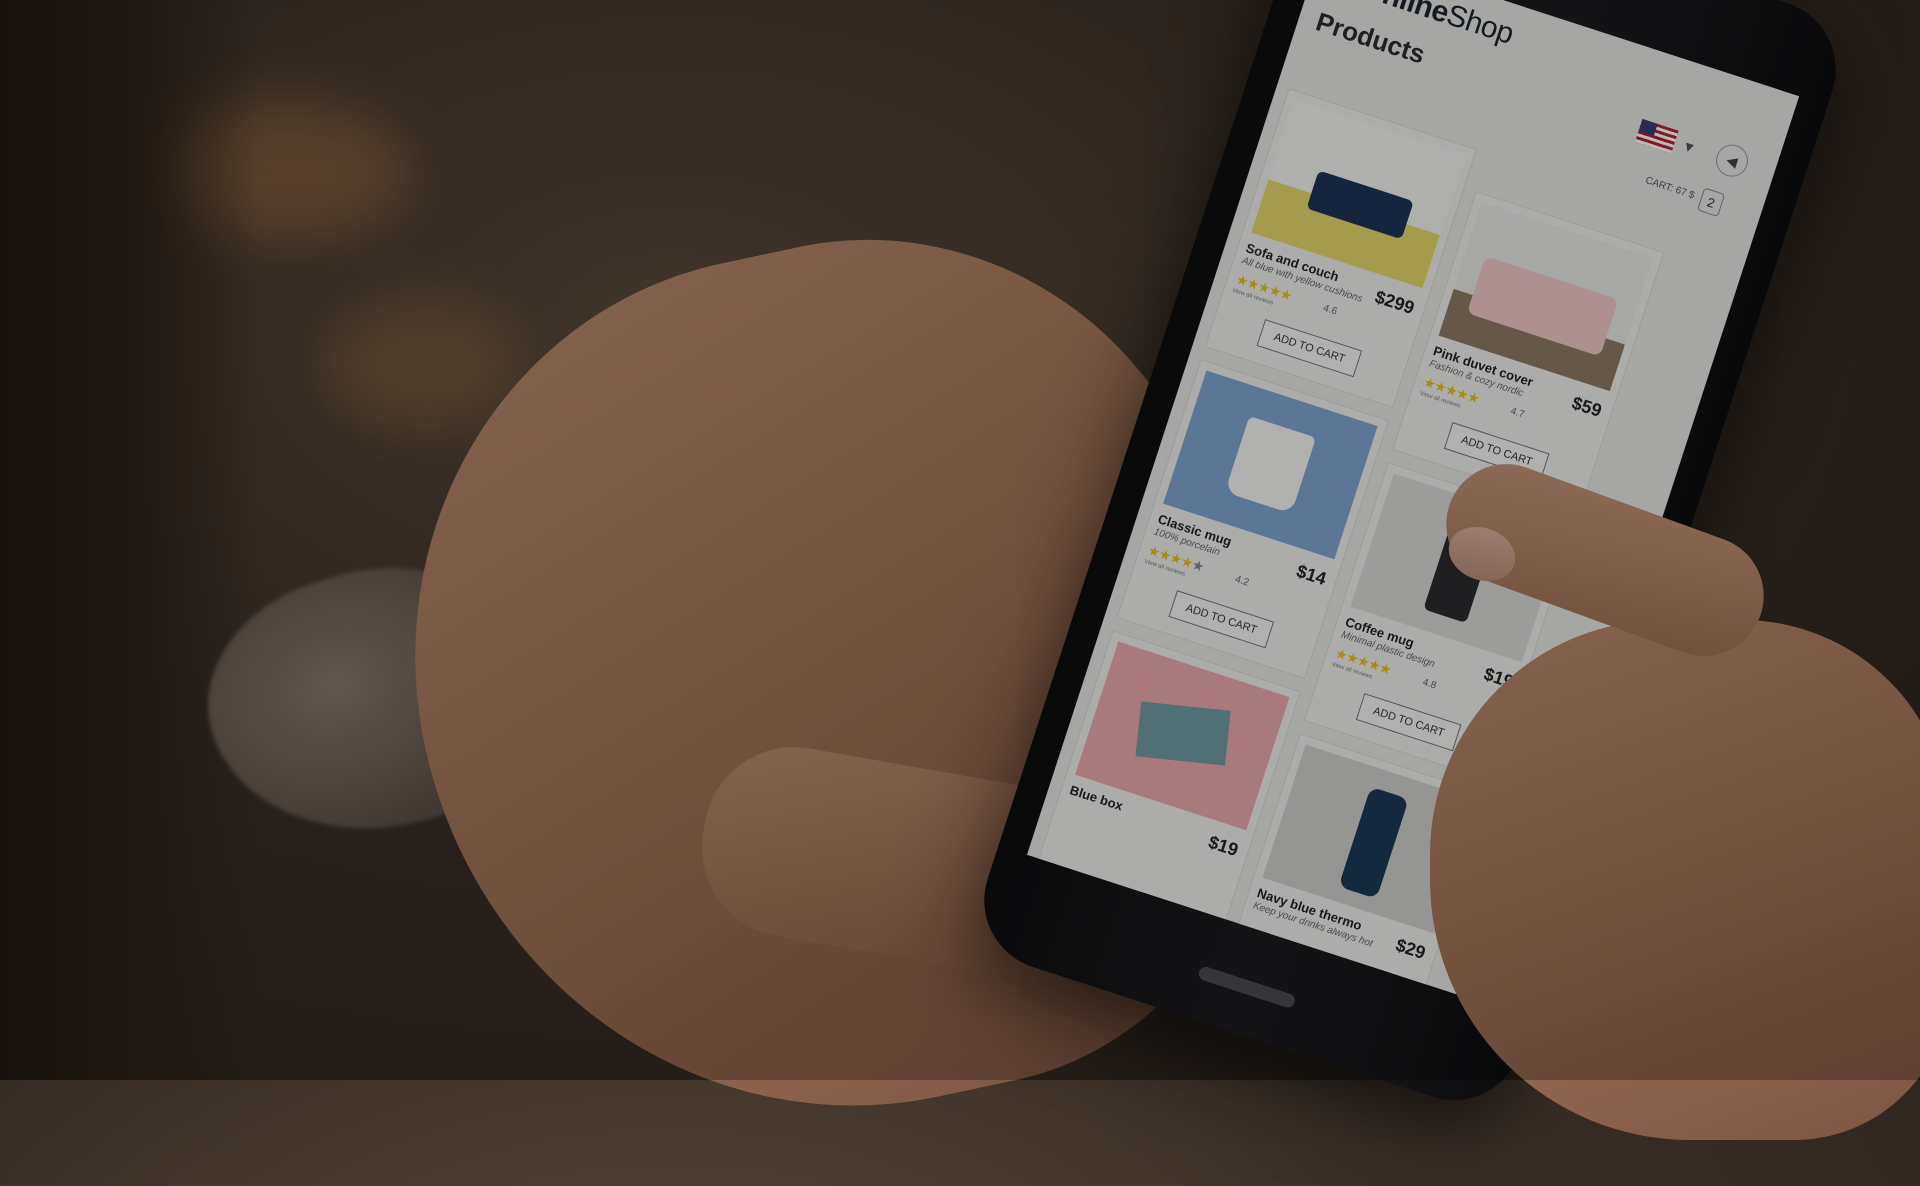  I want to click on cart-count-badge: 2, so click(1711, 202).